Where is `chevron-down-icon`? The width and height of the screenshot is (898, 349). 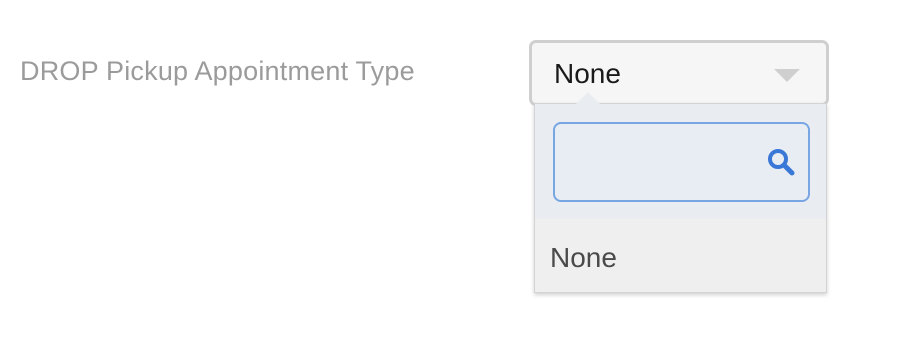 chevron-down-icon is located at coordinates (787, 75).